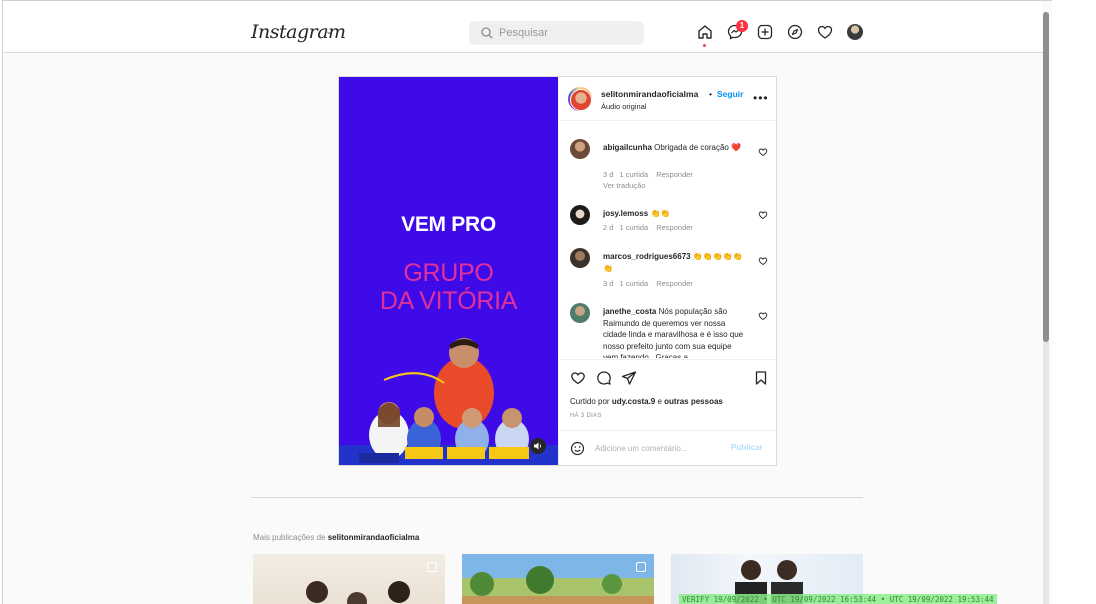 The width and height of the screenshot is (1096, 604). What do you see at coordinates (675, 262) in the screenshot?
I see `comment-text: marcos_rodrigues6673 👏👏👏👏👏👏` at bounding box center [675, 262].